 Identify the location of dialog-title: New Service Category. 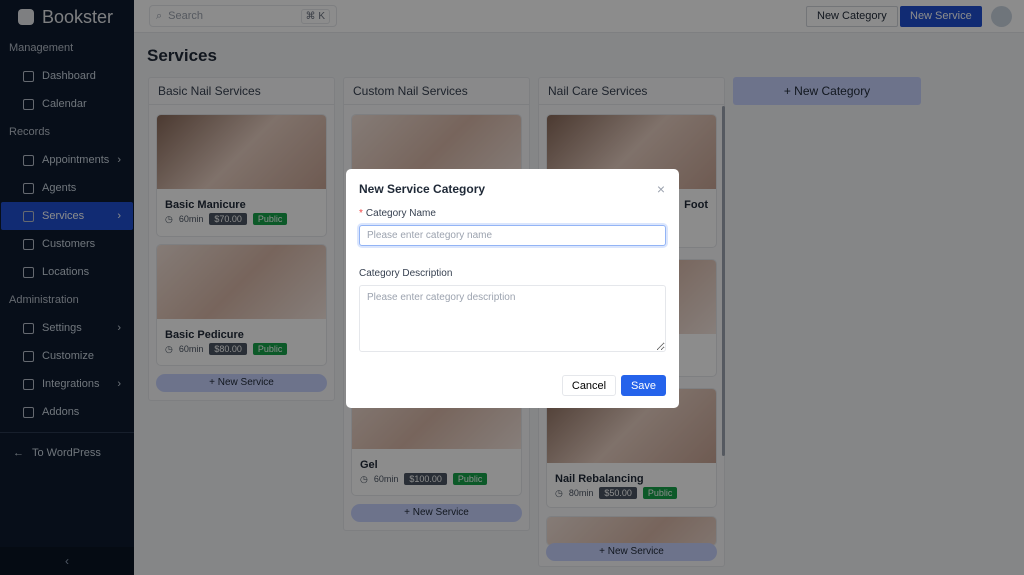
(422, 189).